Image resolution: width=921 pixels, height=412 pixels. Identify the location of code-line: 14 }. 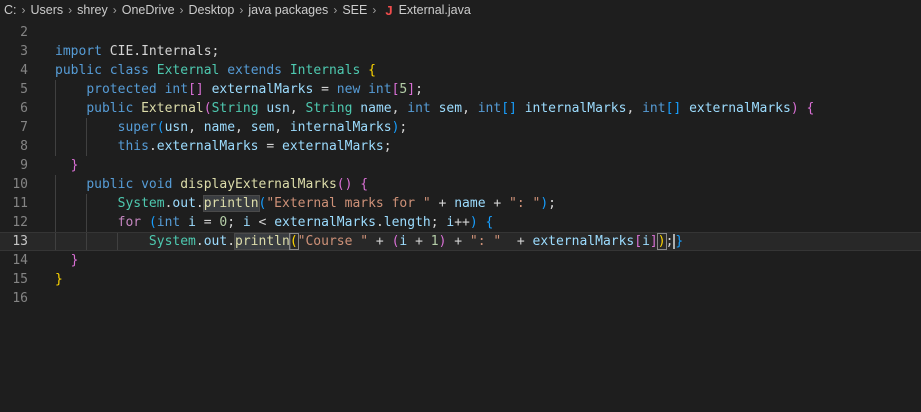
(460, 260).